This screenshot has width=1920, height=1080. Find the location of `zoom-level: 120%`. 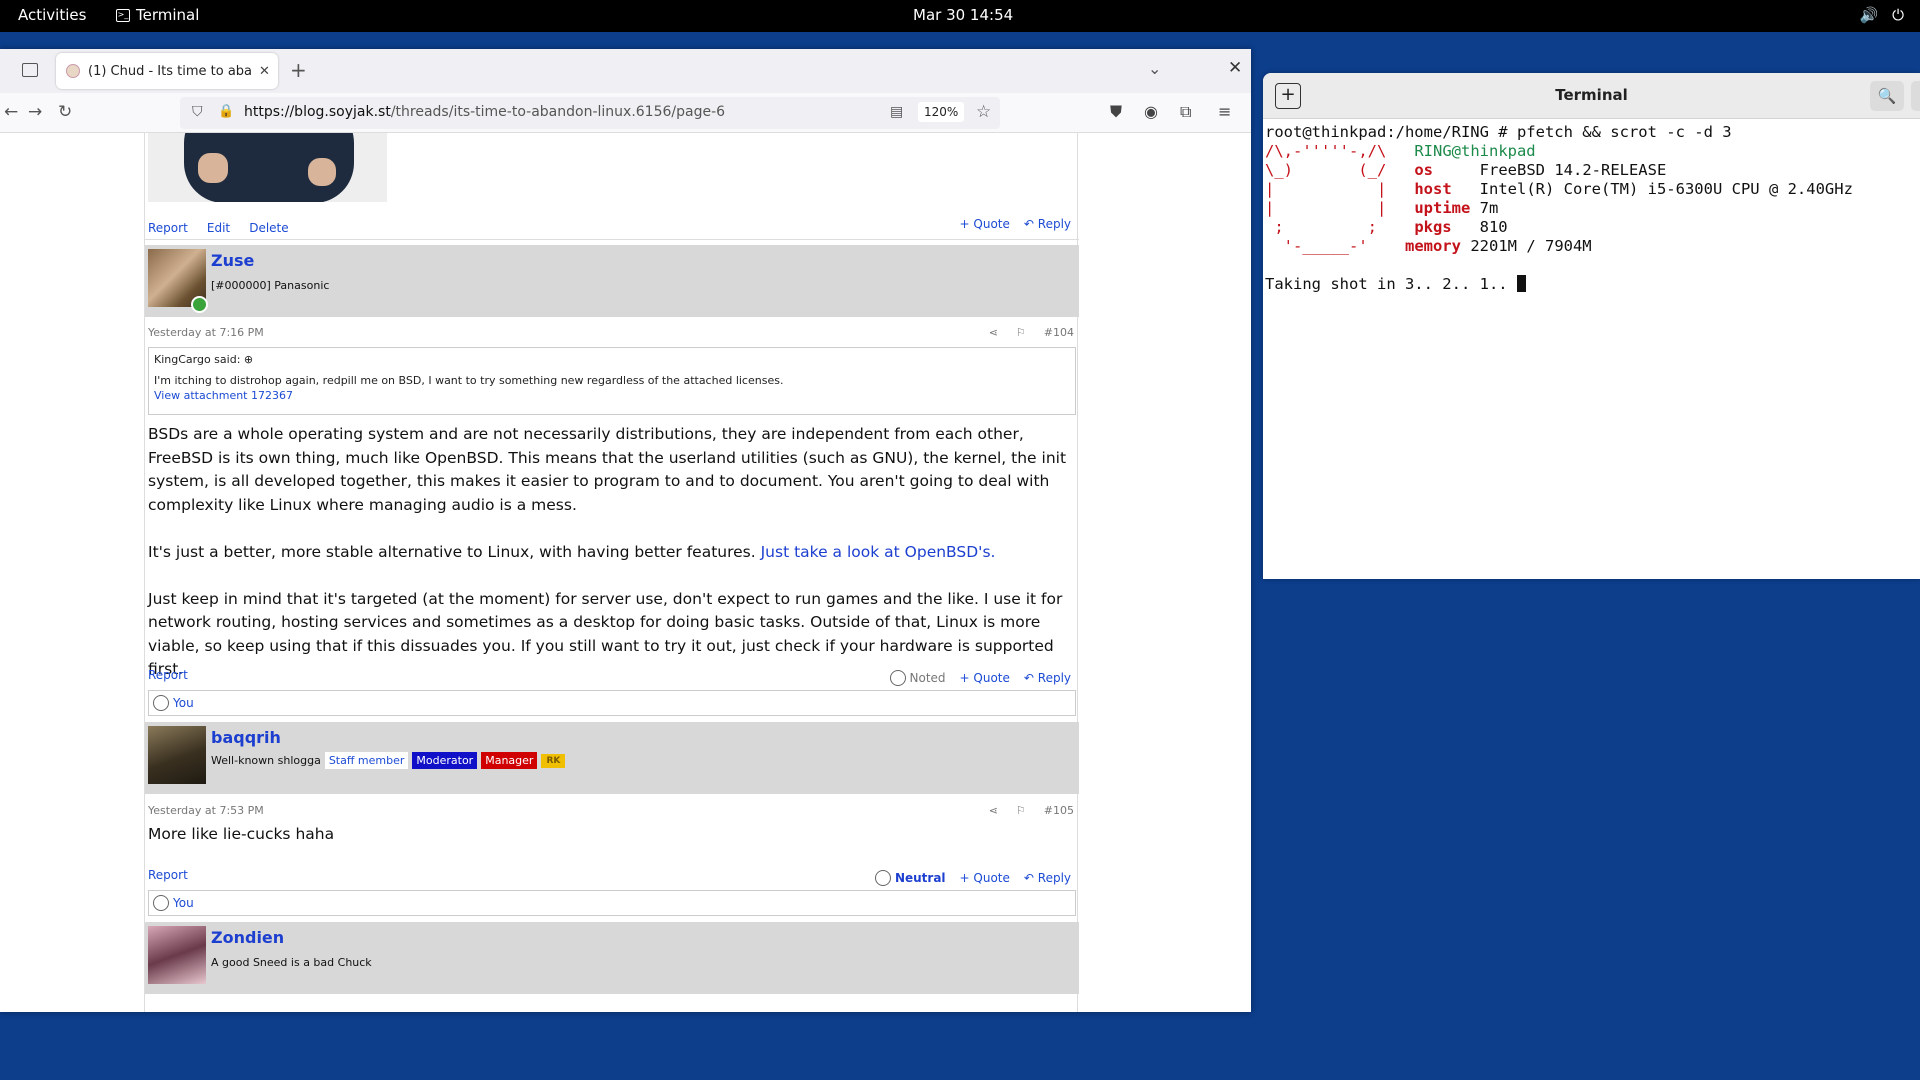

zoom-level: 120% is located at coordinates (941, 112).